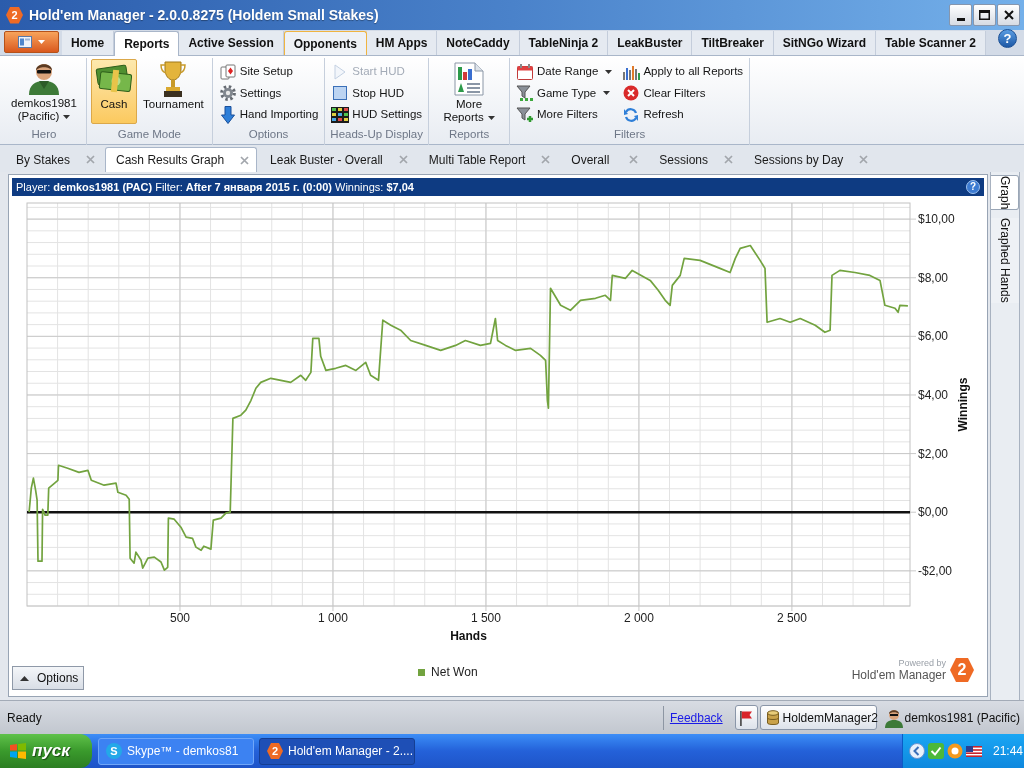 This screenshot has height=768, width=1024. I want to click on report-tab: Sessions by Day, so click(810, 159).